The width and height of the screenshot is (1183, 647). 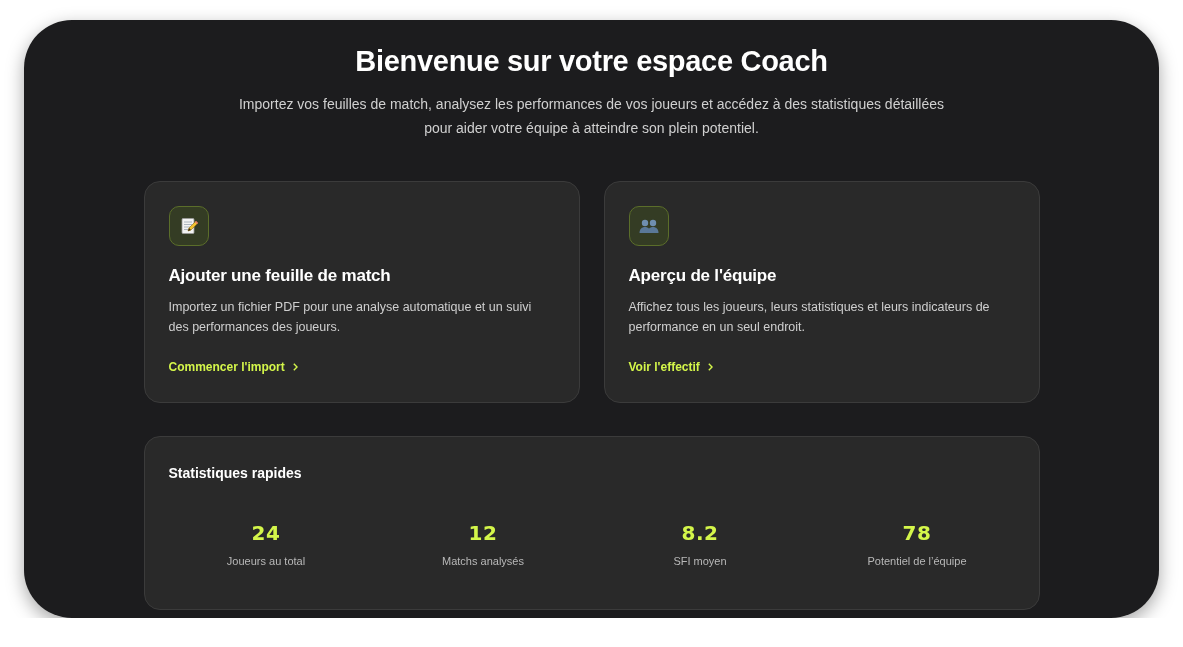 What do you see at coordinates (702, 276) in the screenshot?
I see `card-title: Aperçu de l'équipe` at bounding box center [702, 276].